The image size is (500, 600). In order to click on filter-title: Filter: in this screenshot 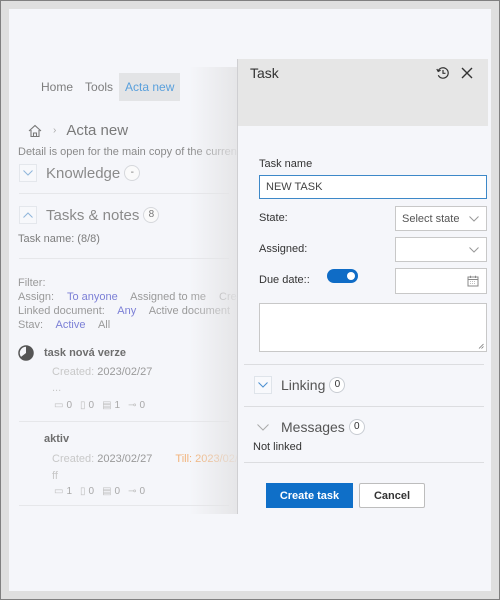, I will do `click(32, 283)`.